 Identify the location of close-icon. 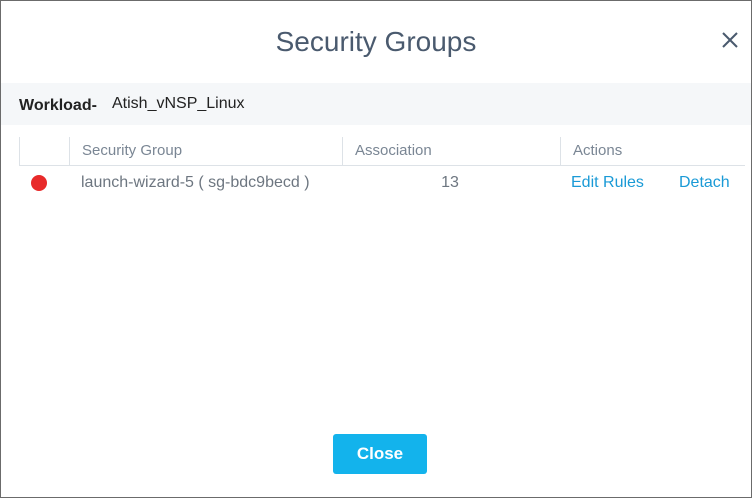
(730, 40).